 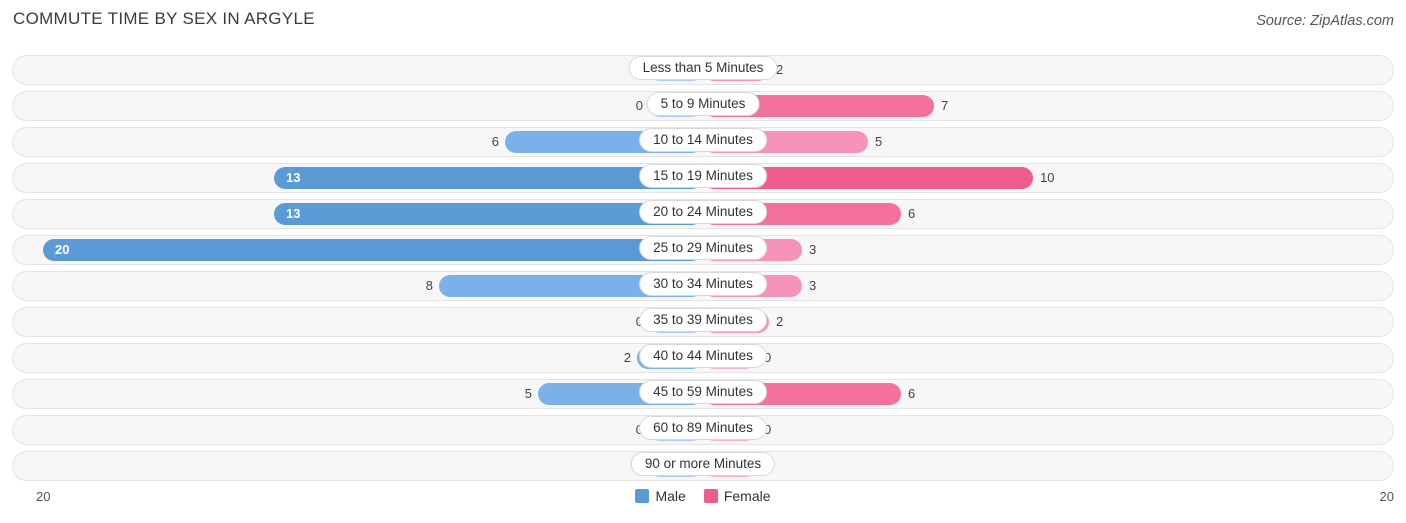 I want to click on value-female: 10, so click(x=1047, y=177).